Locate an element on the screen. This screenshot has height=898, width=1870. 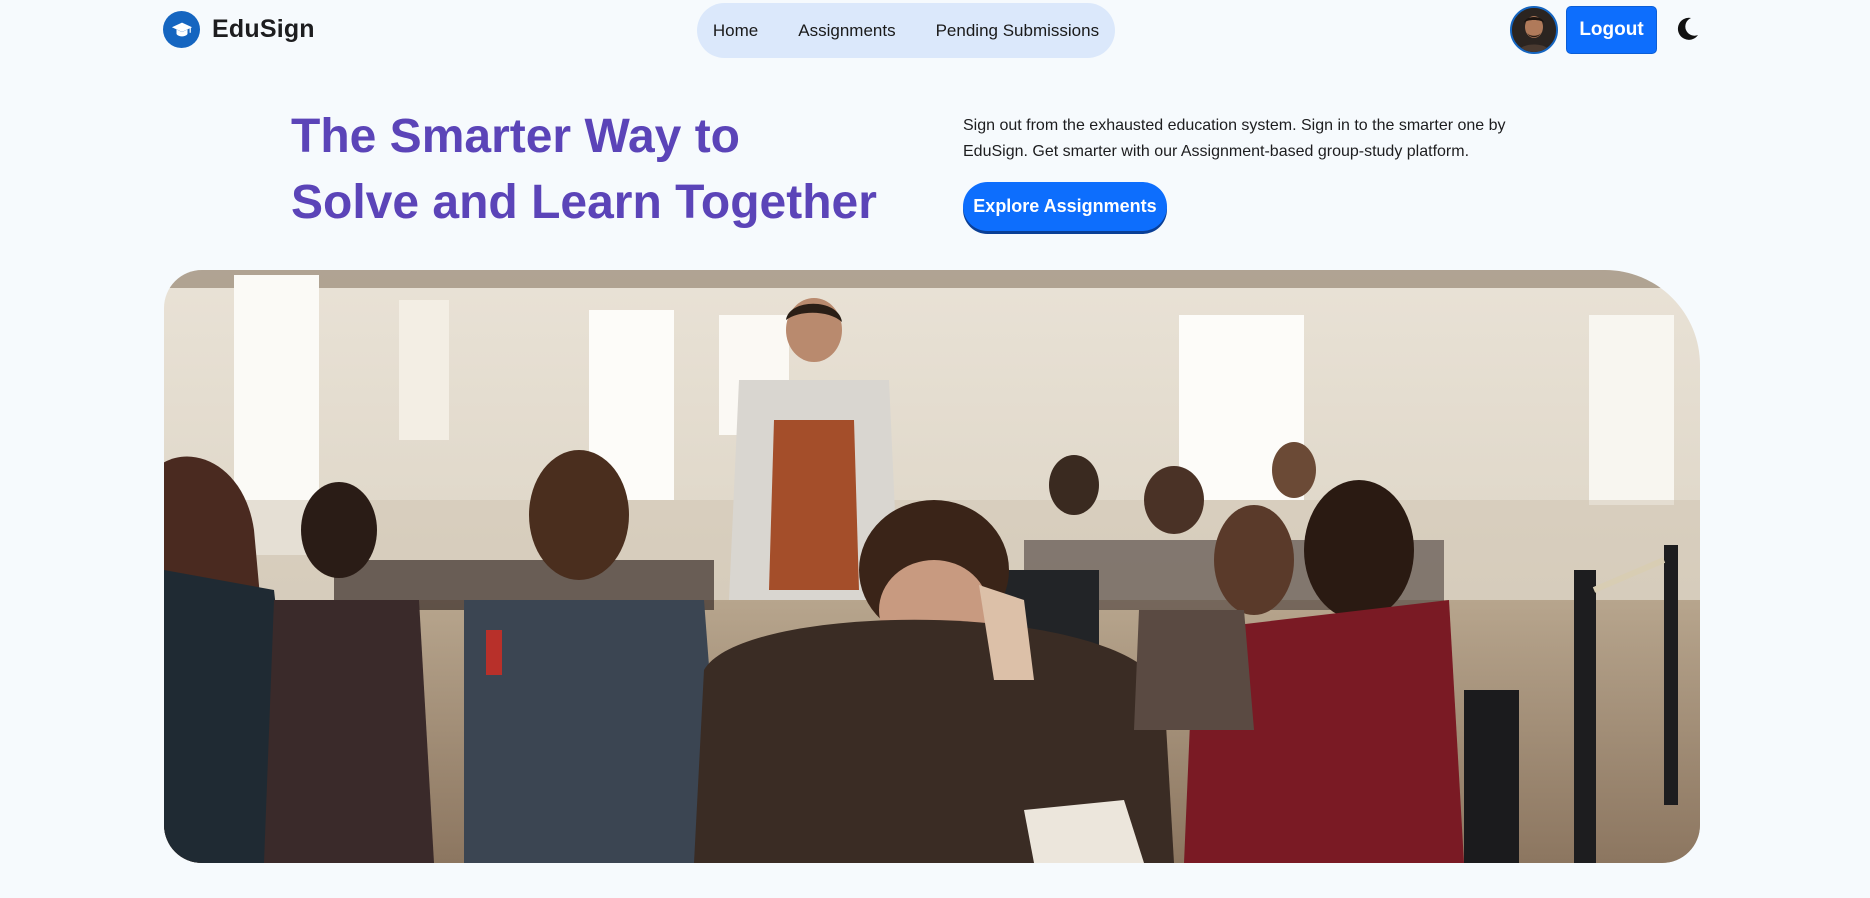
brand: EduSign is located at coordinates (239, 29).